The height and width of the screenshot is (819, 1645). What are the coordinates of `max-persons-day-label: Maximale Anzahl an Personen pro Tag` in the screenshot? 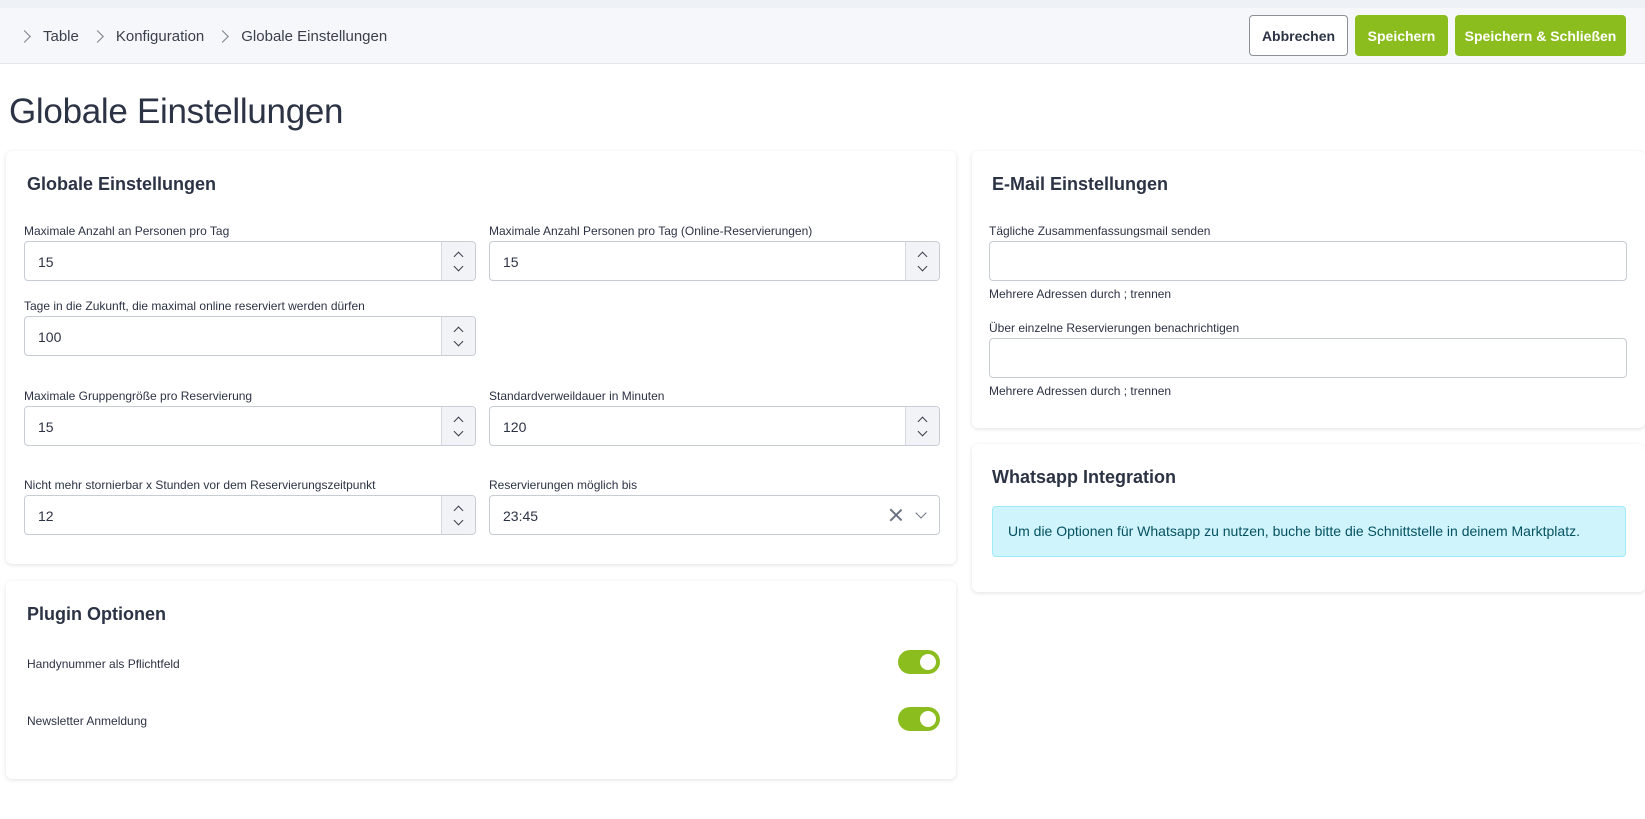 It's located at (127, 231).